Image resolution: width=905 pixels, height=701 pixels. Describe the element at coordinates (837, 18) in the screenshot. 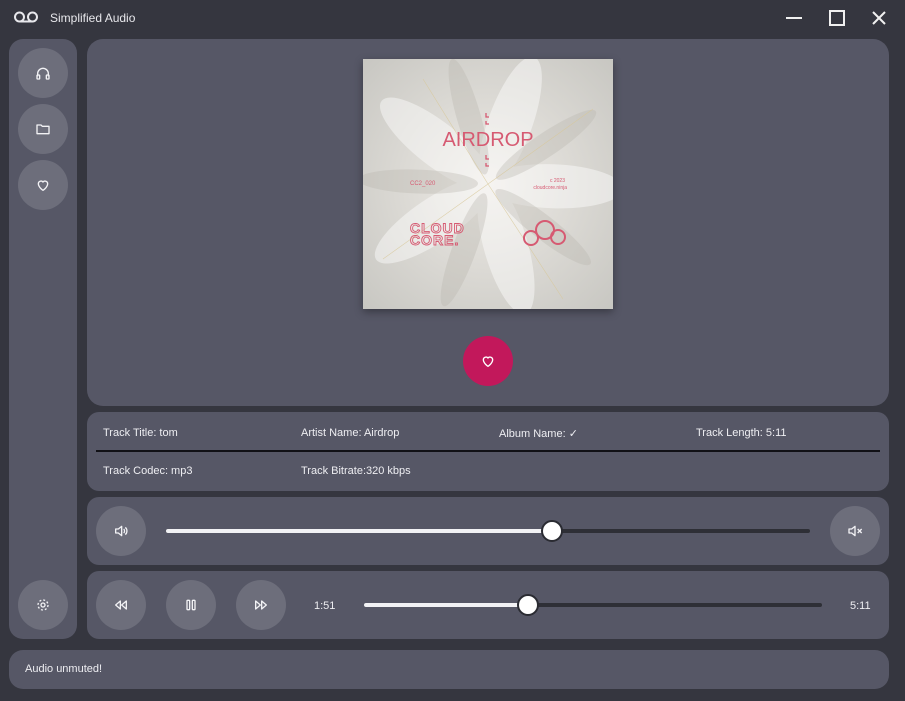

I see `maximize-button` at that location.